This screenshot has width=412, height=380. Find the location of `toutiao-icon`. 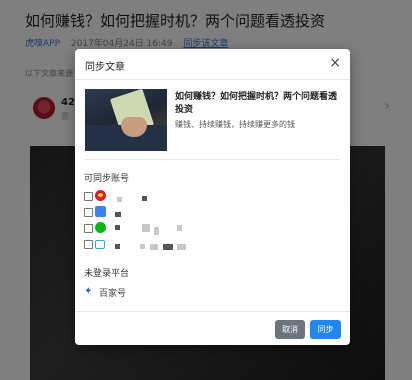

toutiao-icon is located at coordinates (100, 211).